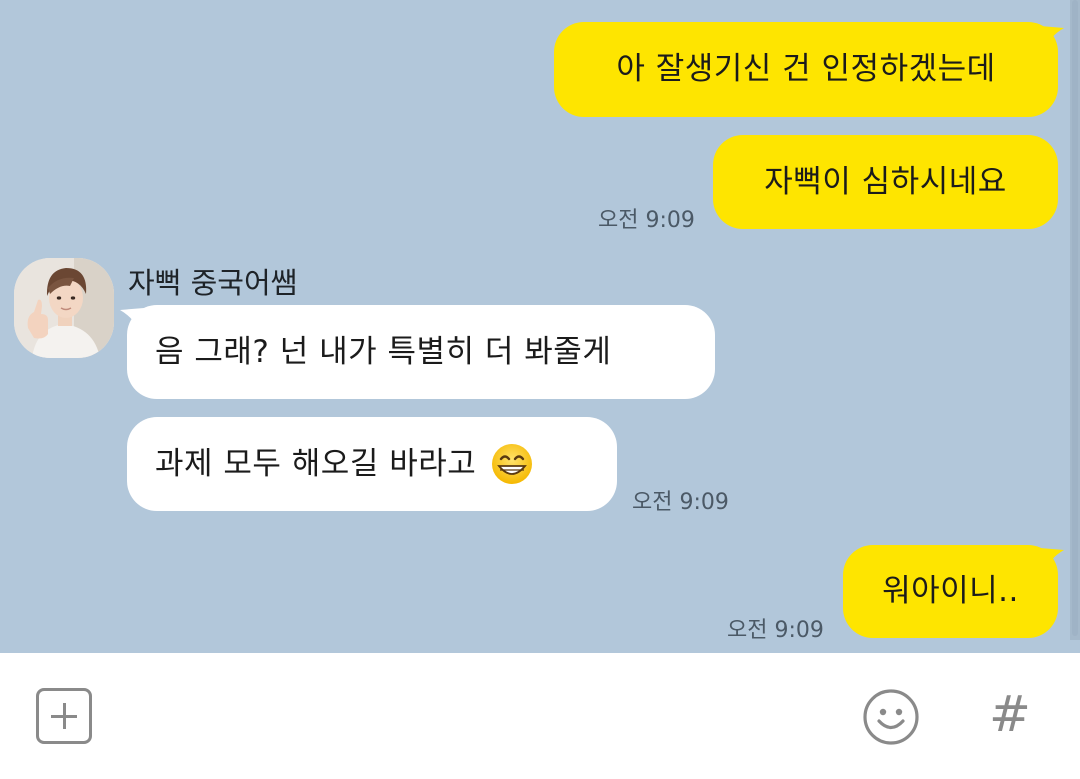 This screenshot has width=1080, height=779. I want to click on grinning-face-emoji, so click(512, 464).